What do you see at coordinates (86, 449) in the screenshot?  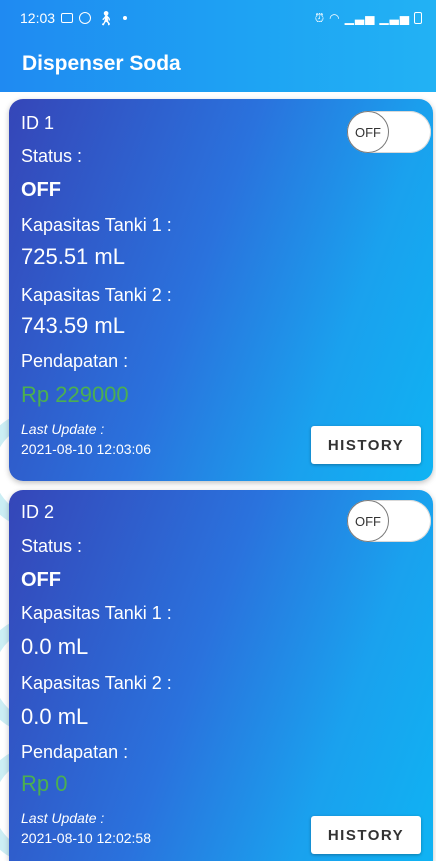 I see `last-update-value: 2021-08-10 12:03:06` at bounding box center [86, 449].